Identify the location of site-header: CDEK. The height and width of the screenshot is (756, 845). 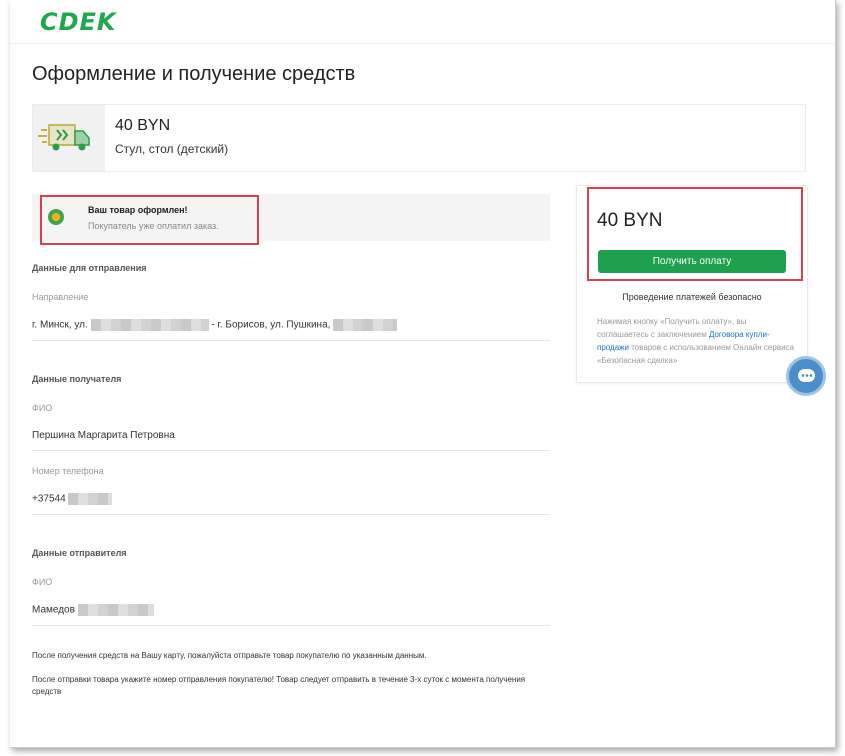
(422, 22).